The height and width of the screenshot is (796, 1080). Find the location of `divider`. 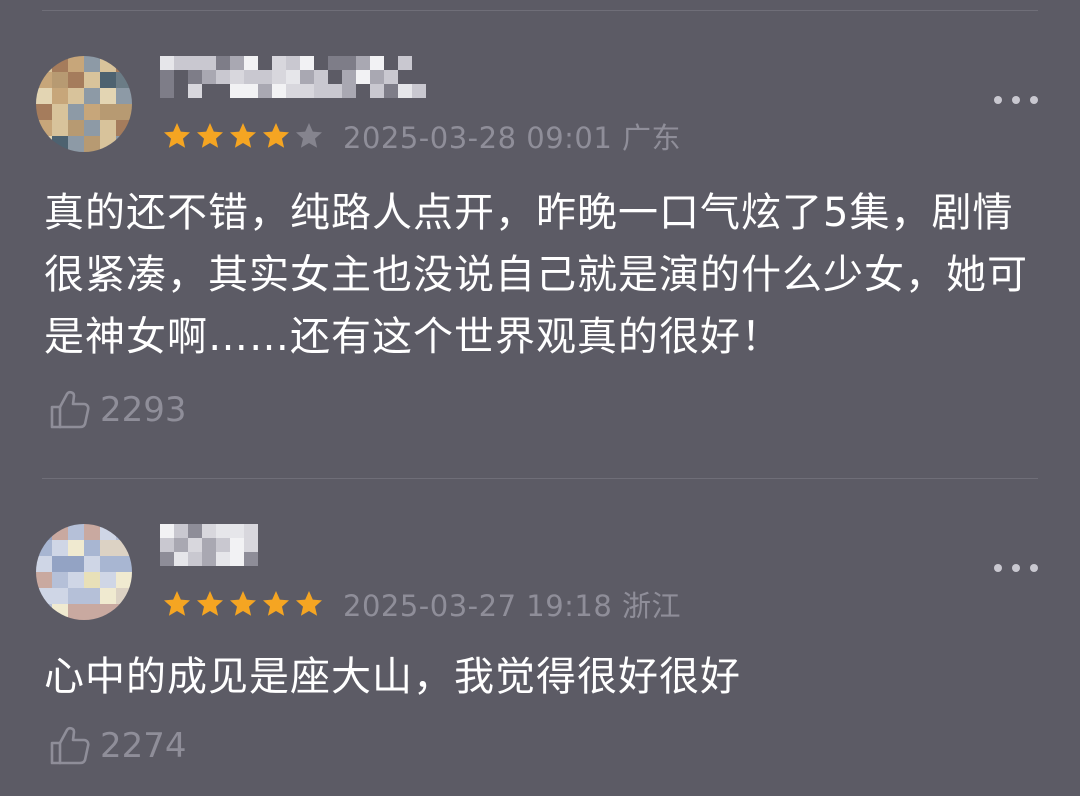

divider is located at coordinates (540, 10).